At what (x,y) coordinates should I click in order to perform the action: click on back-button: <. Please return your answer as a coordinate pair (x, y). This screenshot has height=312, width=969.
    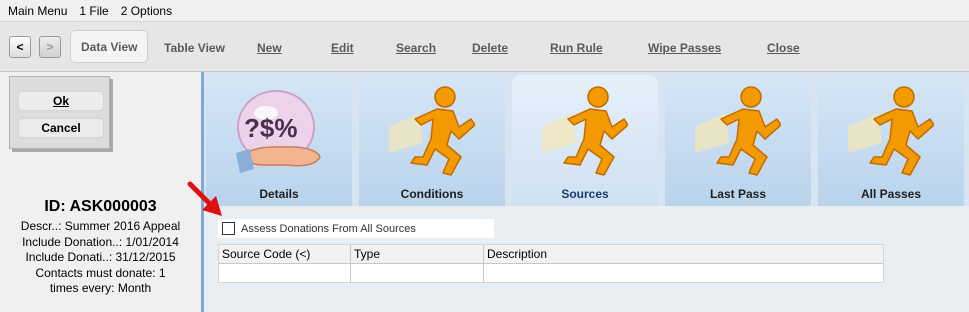
    Looking at the image, I should click on (20, 47).